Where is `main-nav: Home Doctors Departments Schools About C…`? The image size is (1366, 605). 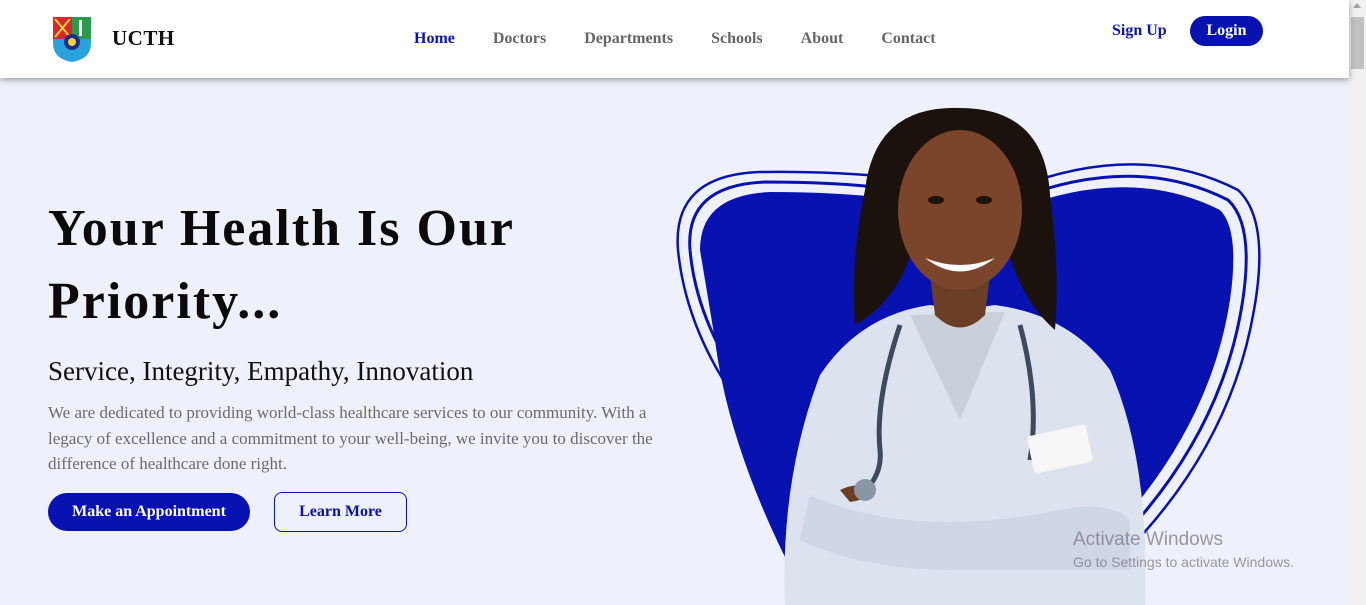
main-nav: Home Doctors Departments Schools About C… is located at coordinates (694, 39).